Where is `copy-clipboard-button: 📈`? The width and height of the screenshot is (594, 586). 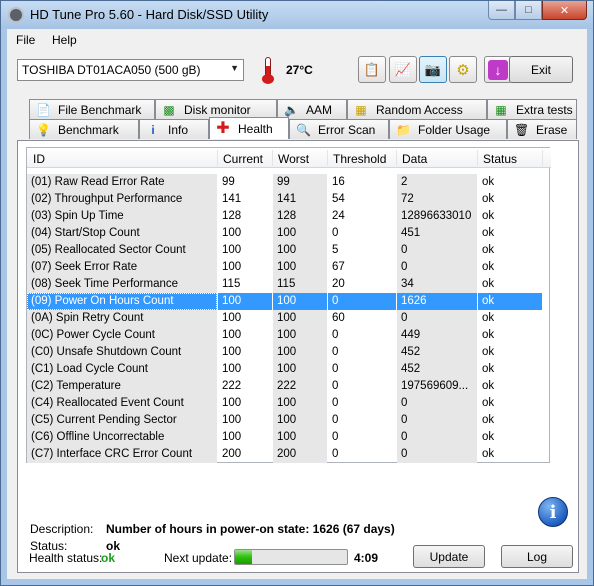
copy-clipboard-button: 📈 is located at coordinates (403, 69).